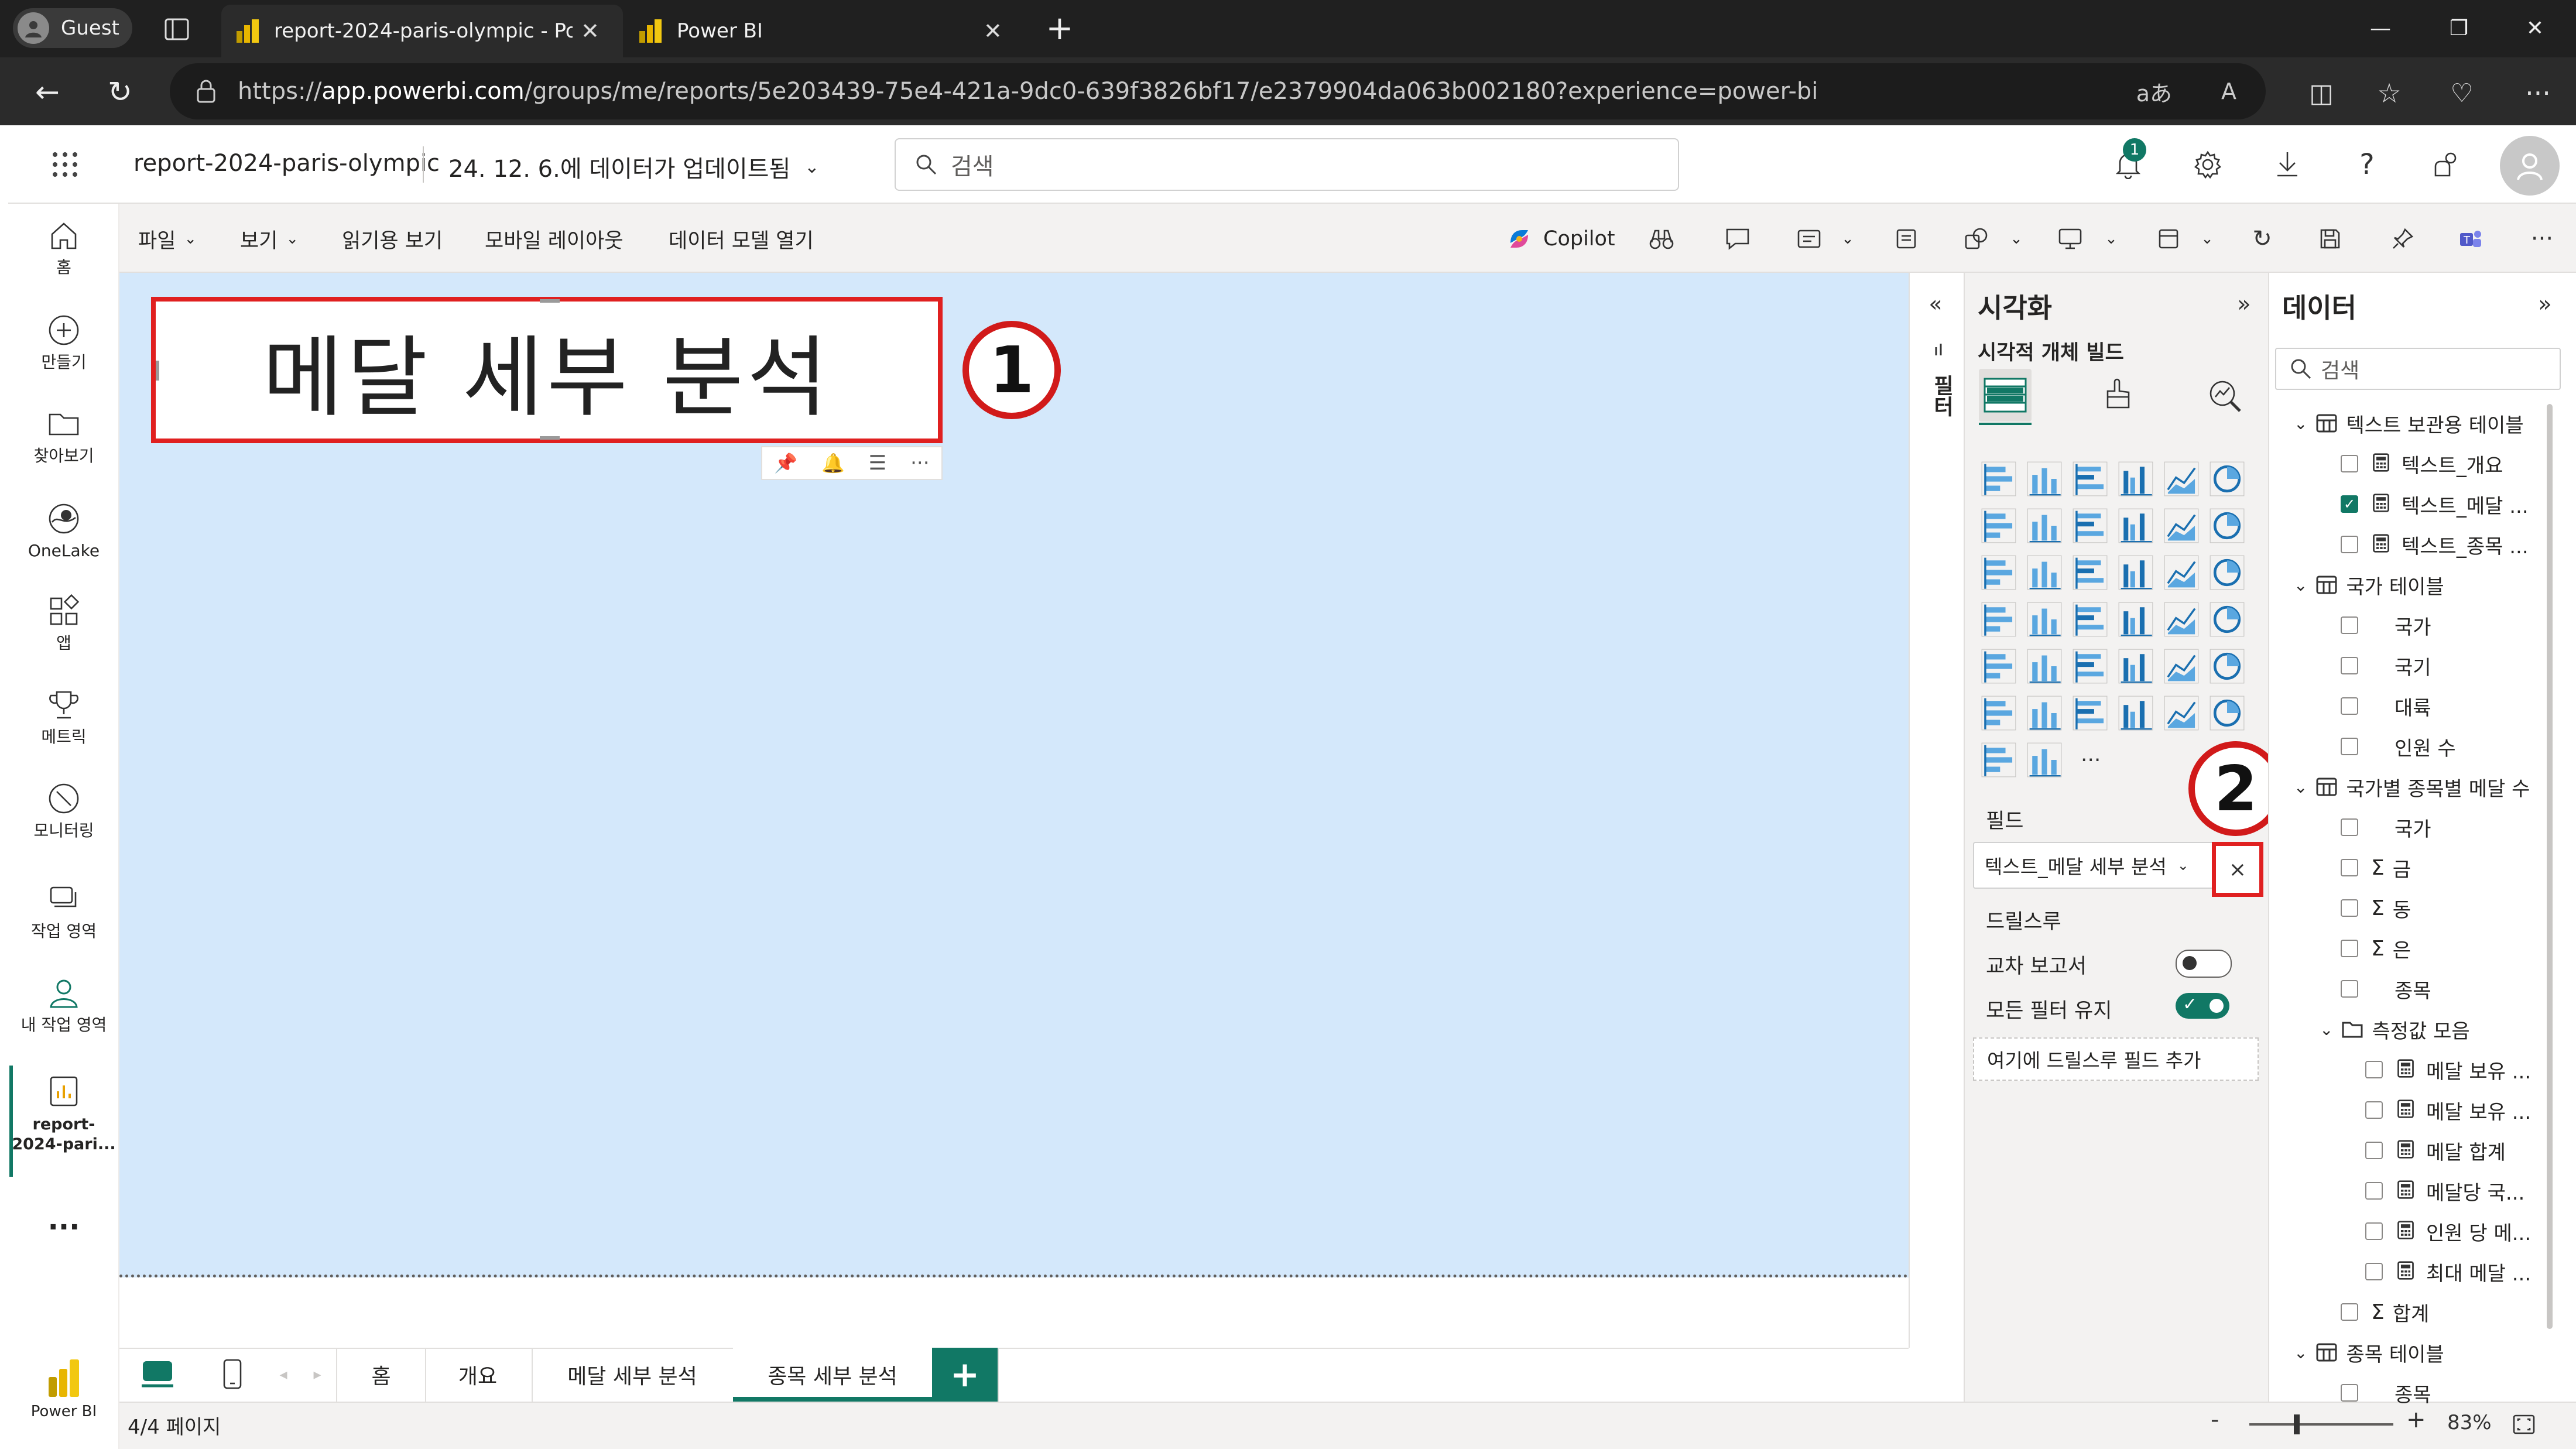 The width and height of the screenshot is (2576, 1449). I want to click on profile-button: Guest, so click(72, 28).